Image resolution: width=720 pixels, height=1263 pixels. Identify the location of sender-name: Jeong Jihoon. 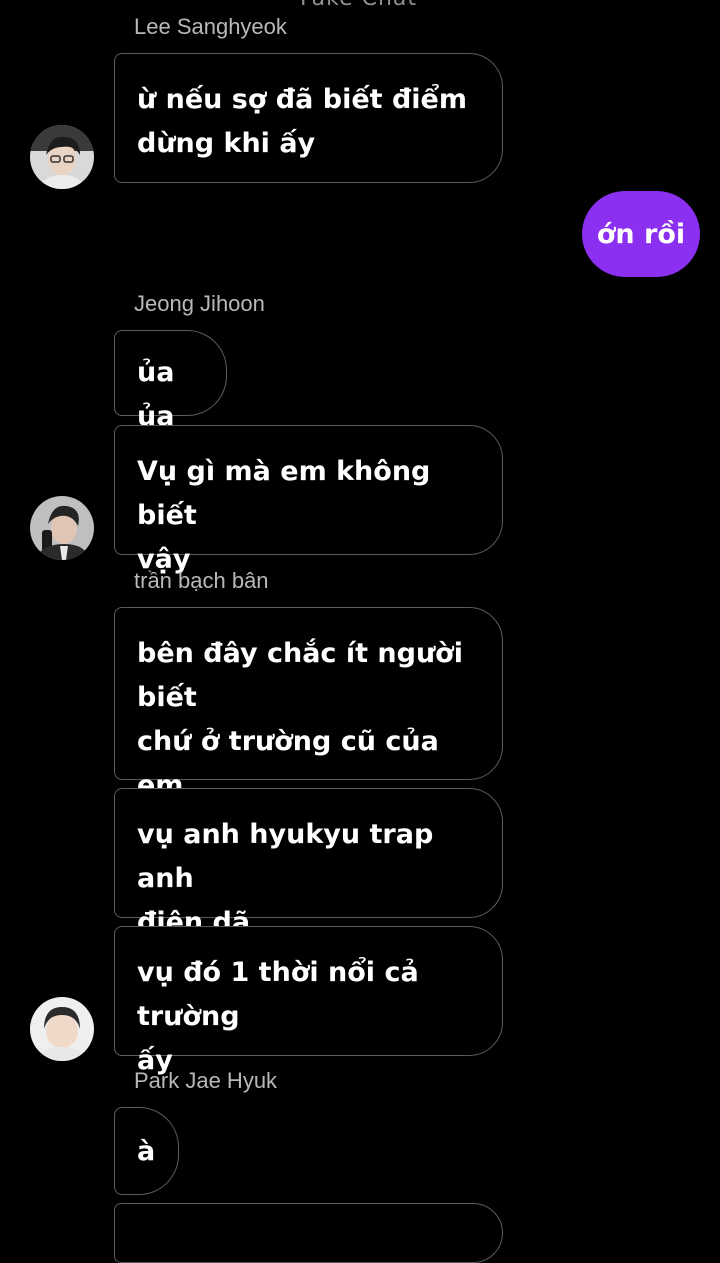
(199, 303).